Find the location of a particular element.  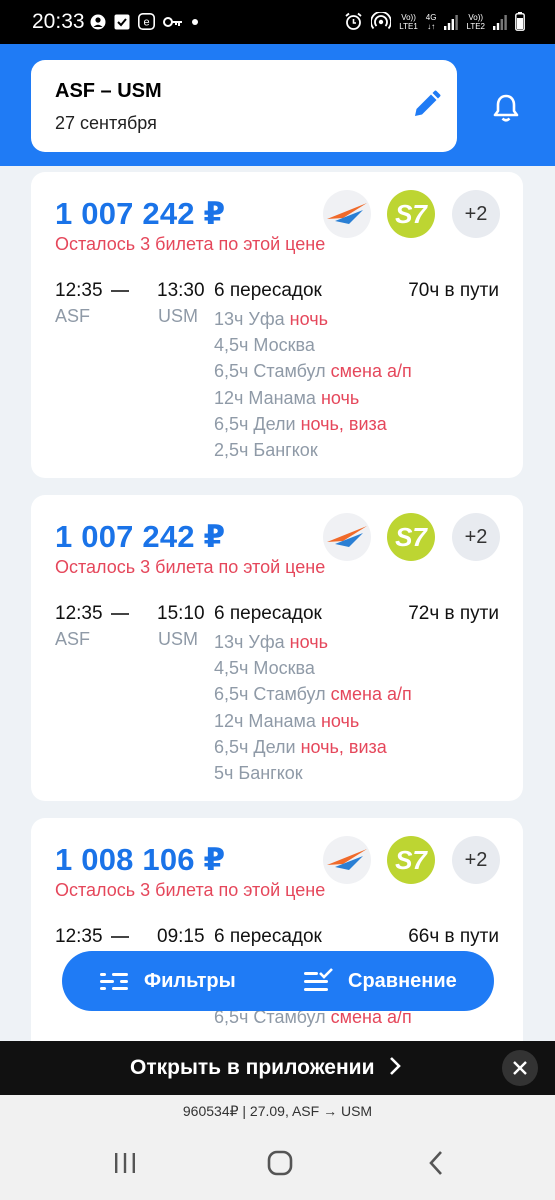

home-icon is located at coordinates (280, 1163).